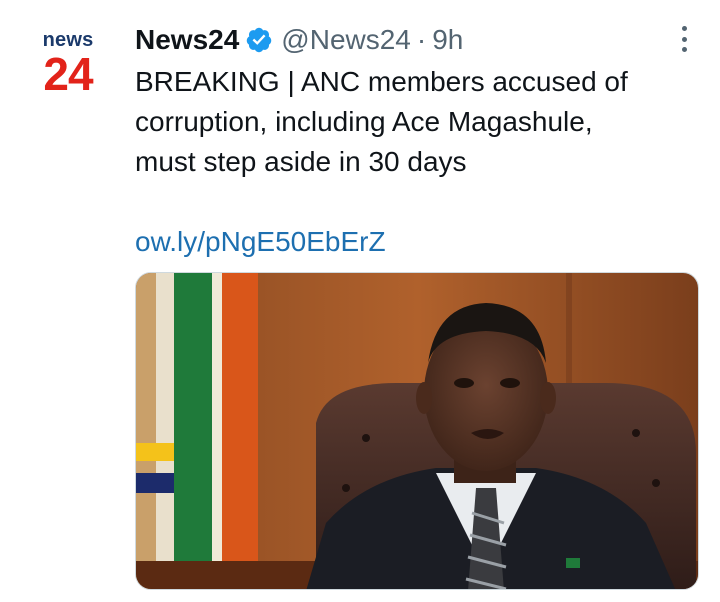  What do you see at coordinates (447, 40) in the screenshot?
I see `timestamp: 9h` at bounding box center [447, 40].